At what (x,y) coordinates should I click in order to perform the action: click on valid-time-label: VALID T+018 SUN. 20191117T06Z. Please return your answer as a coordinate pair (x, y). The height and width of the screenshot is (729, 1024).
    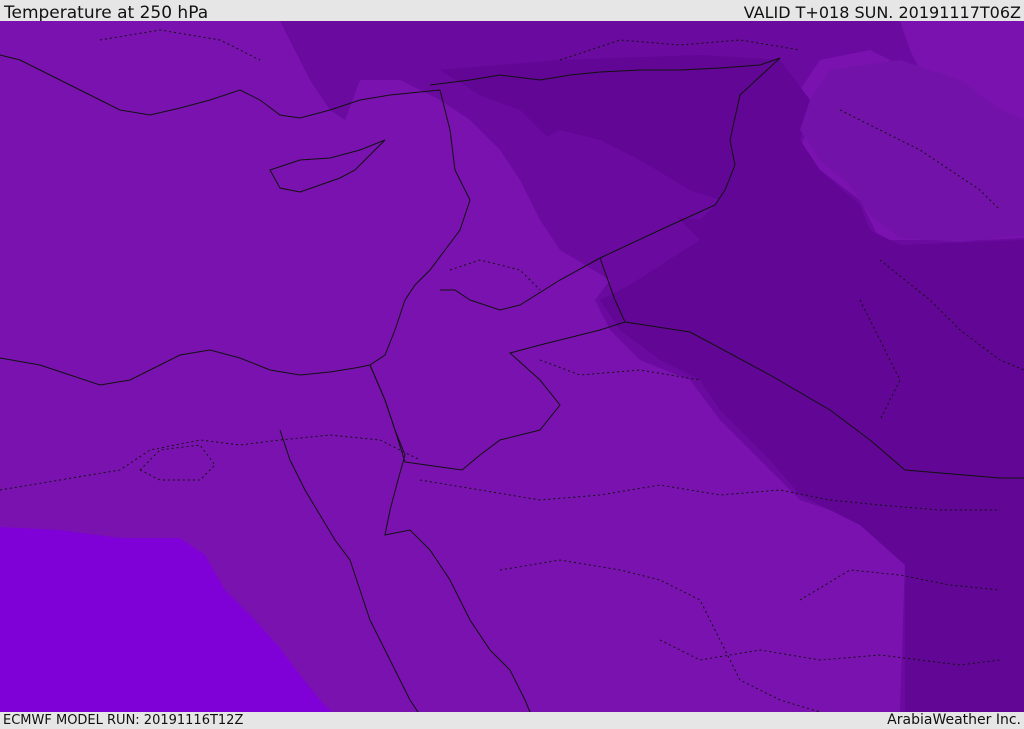
    Looking at the image, I should click on (882, 12).